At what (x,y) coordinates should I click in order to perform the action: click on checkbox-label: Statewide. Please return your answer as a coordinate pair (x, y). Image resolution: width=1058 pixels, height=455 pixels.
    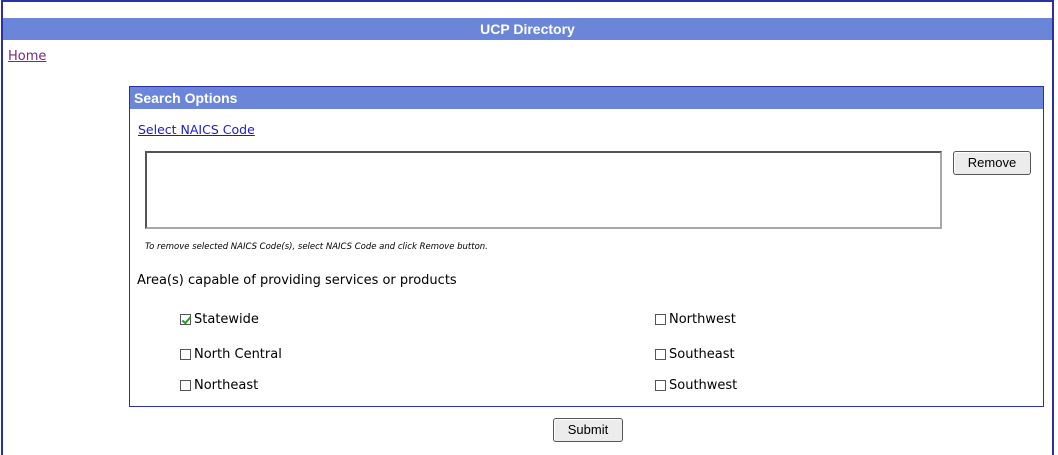
    Looking at the image, I should click on (226, 319).